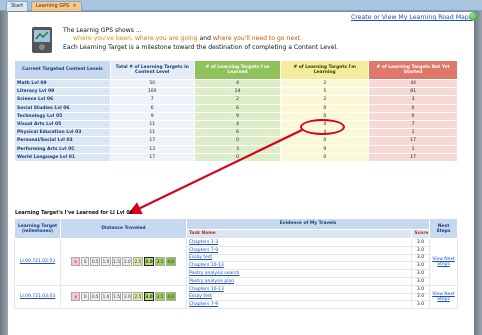 The height and width of the screenshot is (335, 482). I want to click on learning-cell: 5, so click(325, 92).